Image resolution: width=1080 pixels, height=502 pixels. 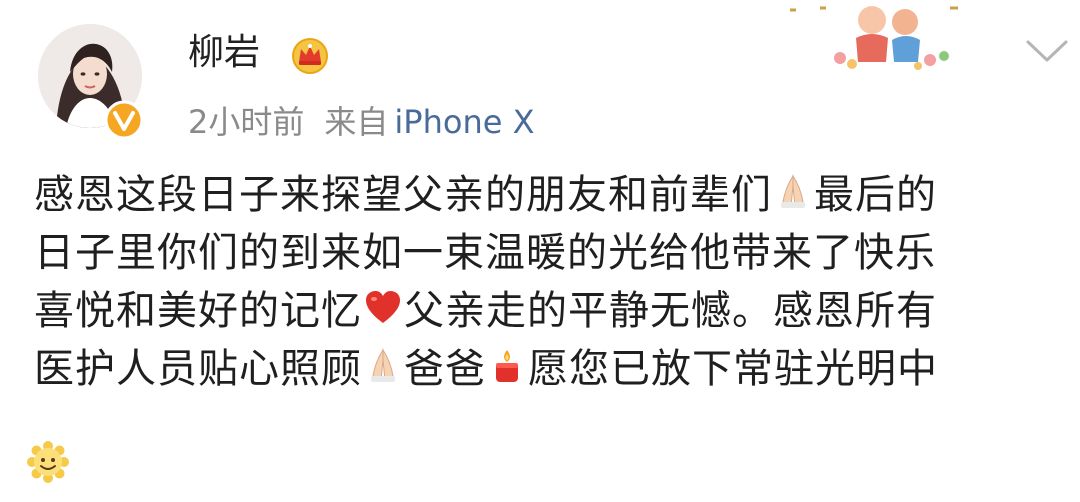 What do you see at coordinates (356, 122) in the screenshot?
I see `source-label: 来自` at bounding box center [356, 122].